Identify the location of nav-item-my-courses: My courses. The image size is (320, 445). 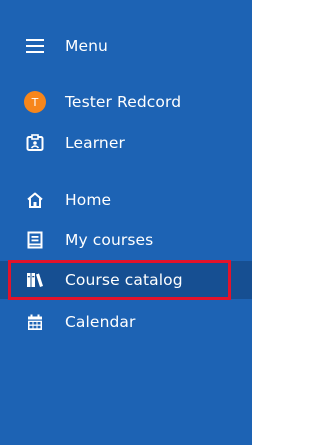
(126, 240).